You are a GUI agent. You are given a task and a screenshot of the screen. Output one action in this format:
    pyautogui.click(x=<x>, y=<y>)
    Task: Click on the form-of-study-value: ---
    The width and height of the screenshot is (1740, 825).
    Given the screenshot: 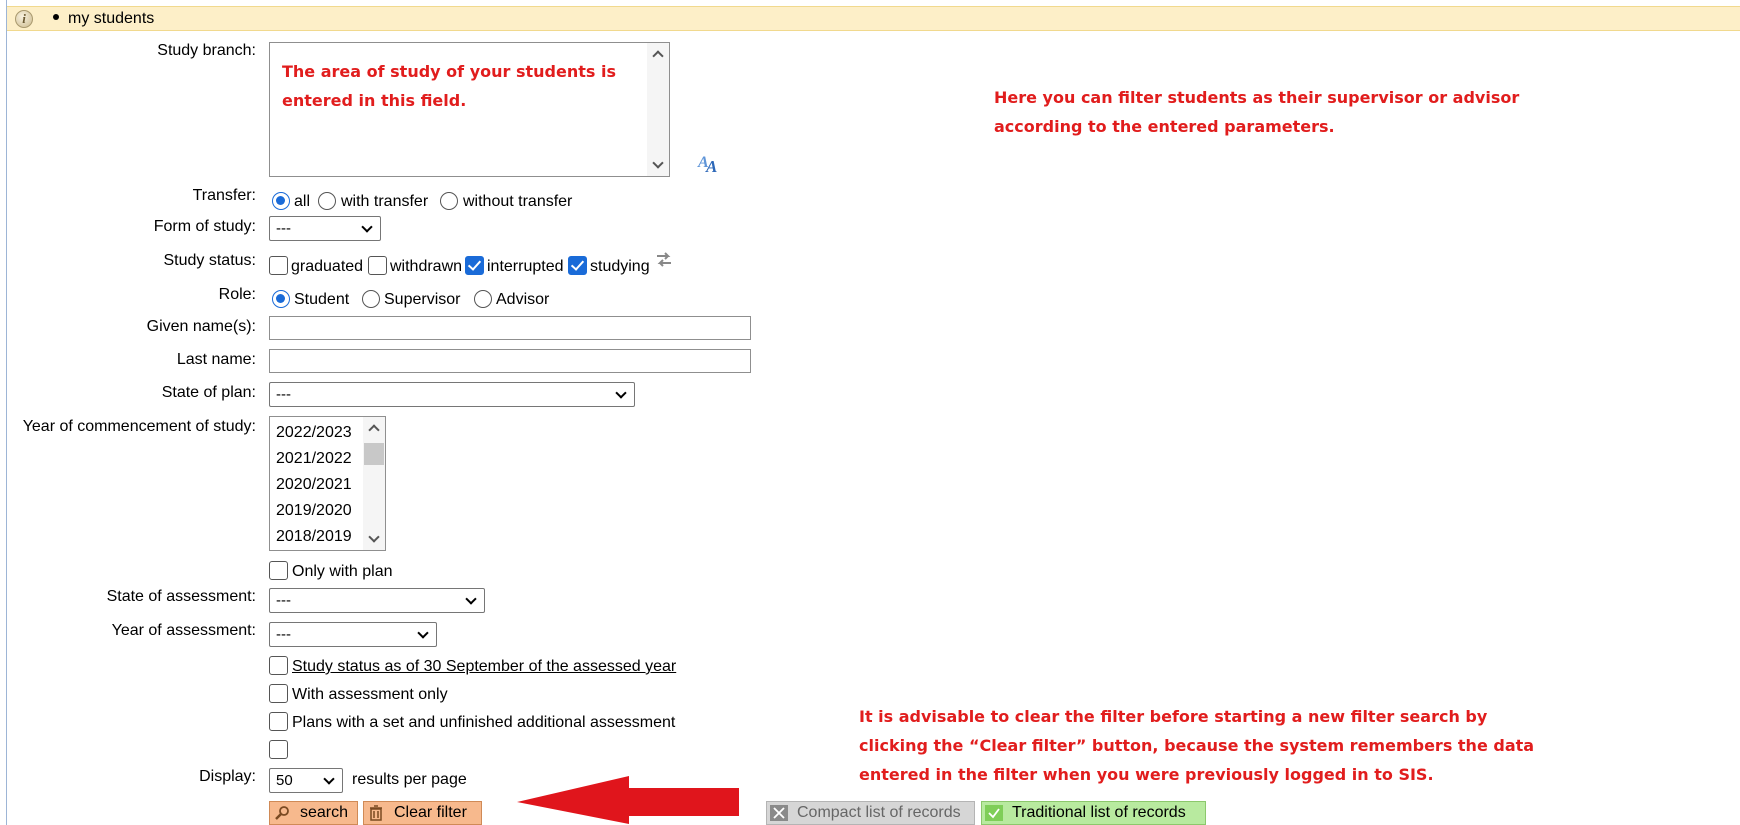 What is the action you would take?
    pyautogui.click(x=283, y=228)
    